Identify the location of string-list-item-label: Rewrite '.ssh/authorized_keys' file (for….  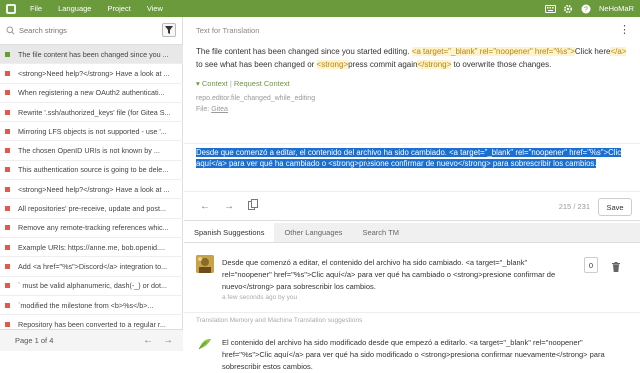
(94, 112).